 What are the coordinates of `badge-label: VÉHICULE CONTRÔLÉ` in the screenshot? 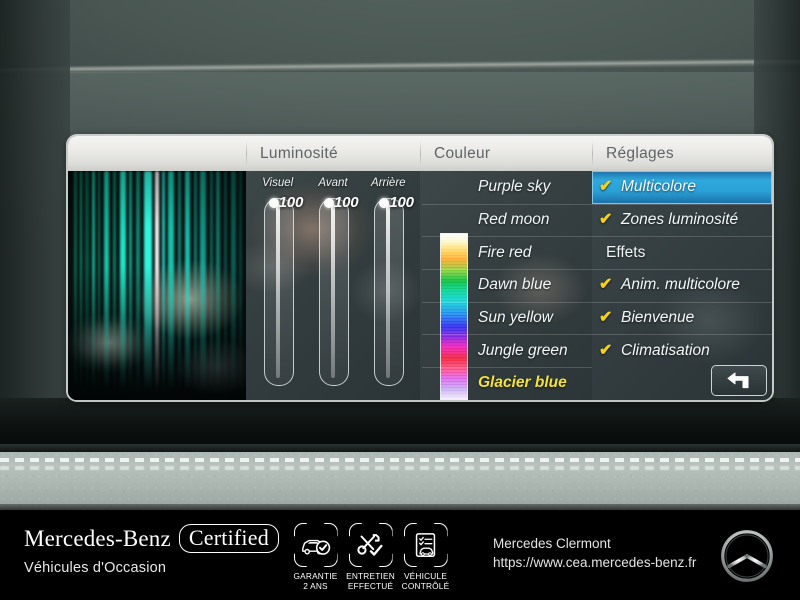 It's located at (426, 581).